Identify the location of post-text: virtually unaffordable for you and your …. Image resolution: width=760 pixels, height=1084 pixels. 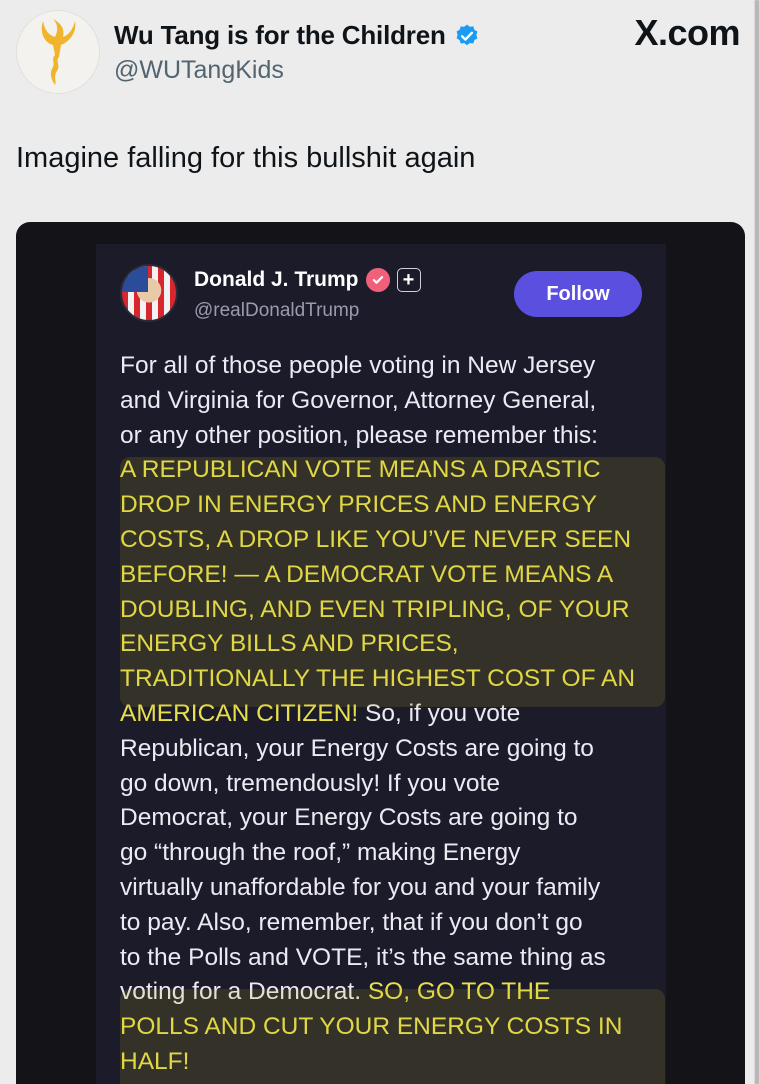
(360, 887).